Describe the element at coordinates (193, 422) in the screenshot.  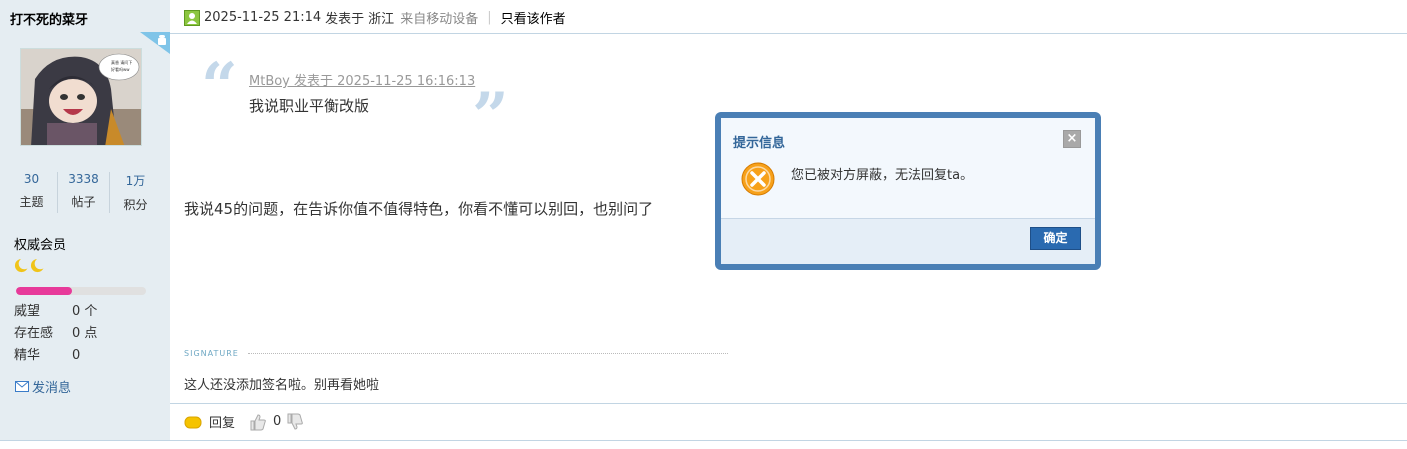
I see `reply-bubble-icon` at that location.